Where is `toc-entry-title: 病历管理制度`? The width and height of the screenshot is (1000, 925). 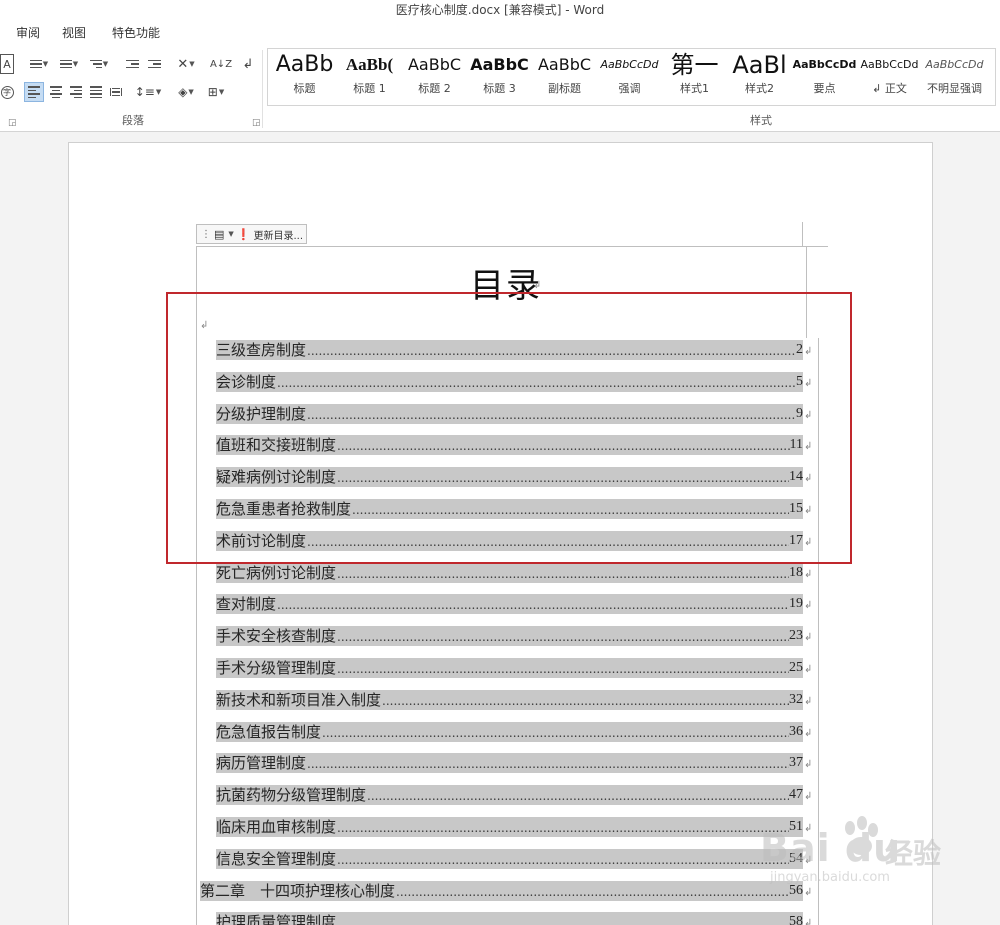
toc-entry-title: 病历管理制度 is located at coordinates (261, 763).